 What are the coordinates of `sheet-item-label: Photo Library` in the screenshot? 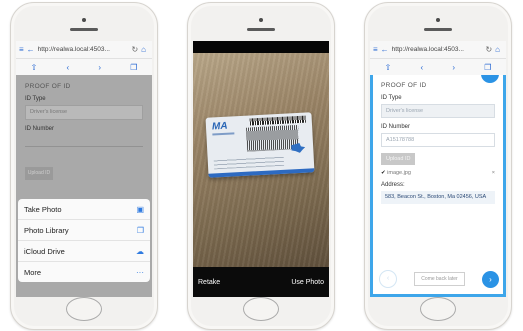 It's located at (46, 230).